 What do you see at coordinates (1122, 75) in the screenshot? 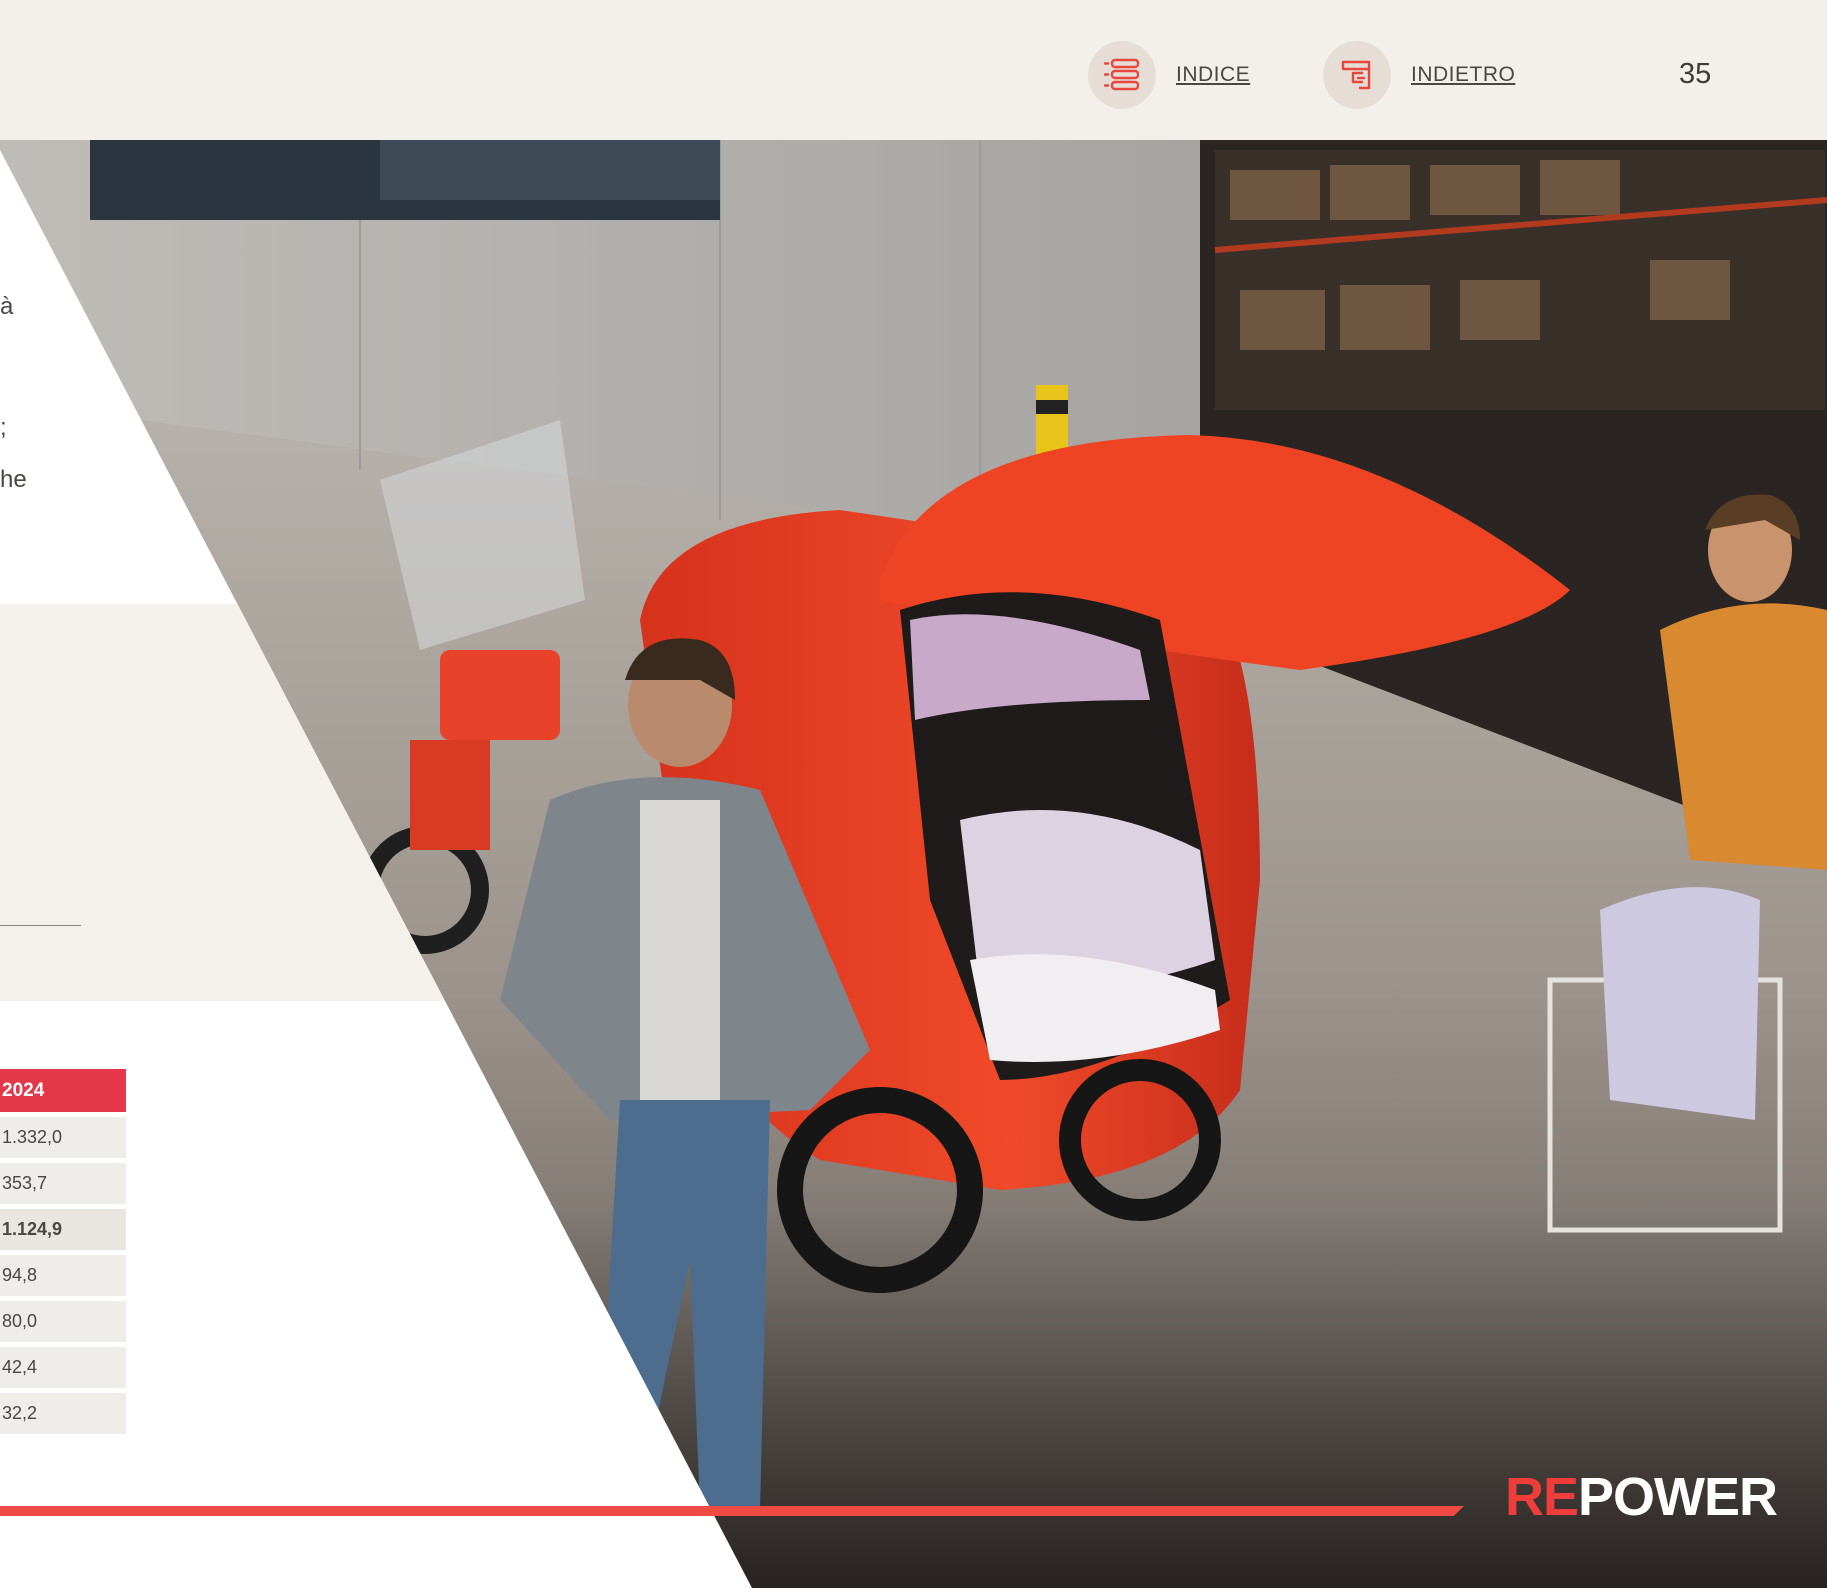
I see `list-icon` at bounding box center [1122, 75].